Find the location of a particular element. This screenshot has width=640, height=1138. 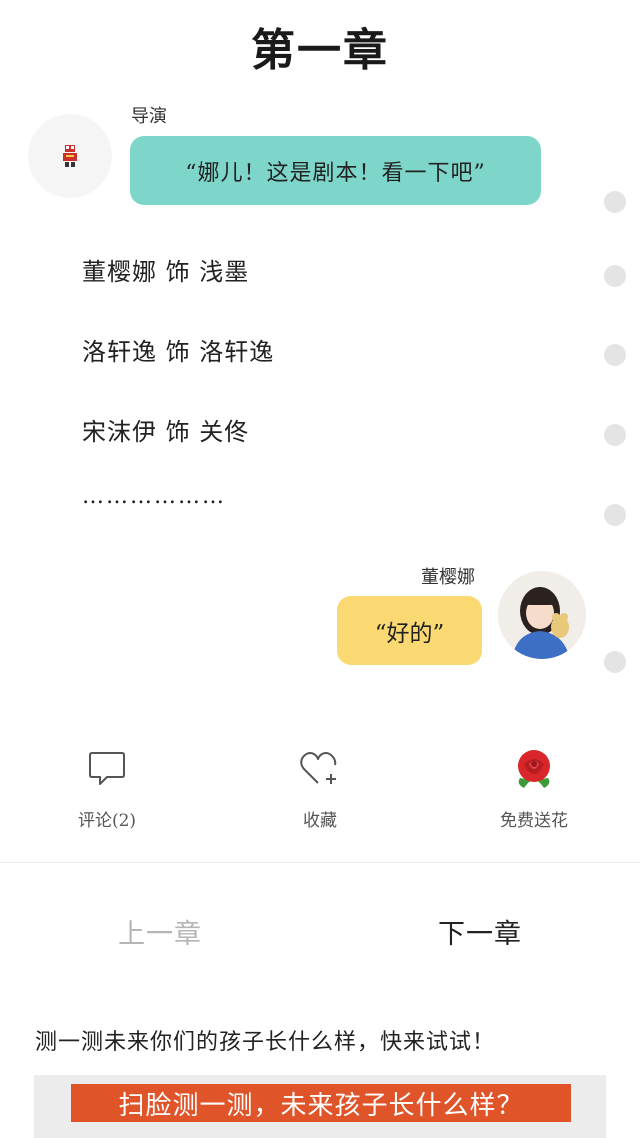

chapter-title: 第一章 is located at coordinates (320, 50).